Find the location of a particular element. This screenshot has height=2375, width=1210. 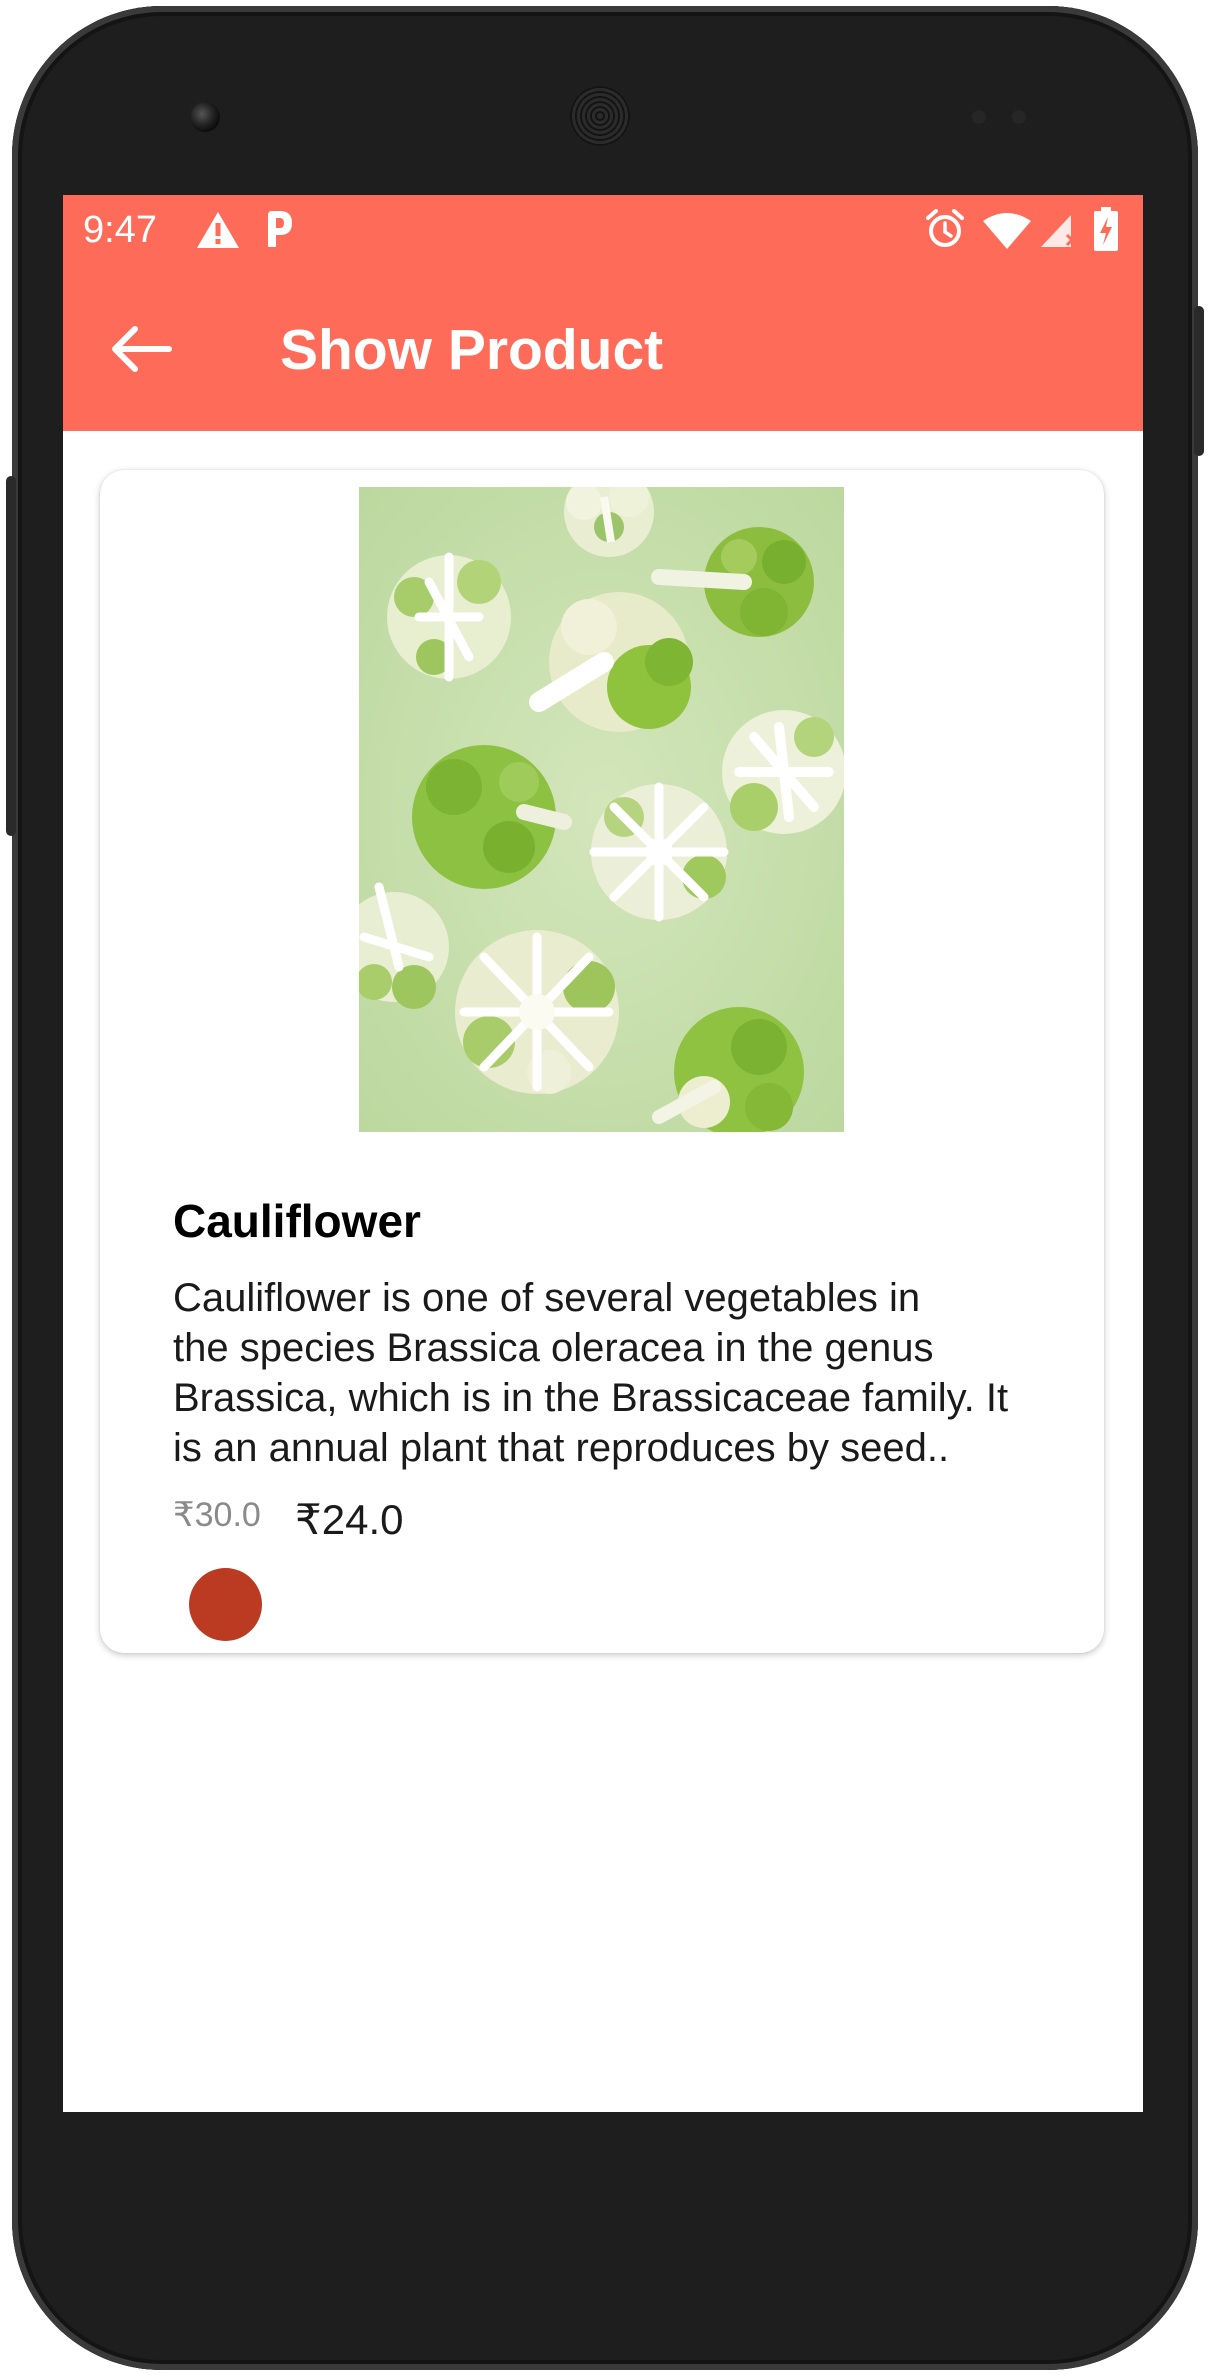

proximity-sensor-icon is located at coordinates (979, 117).